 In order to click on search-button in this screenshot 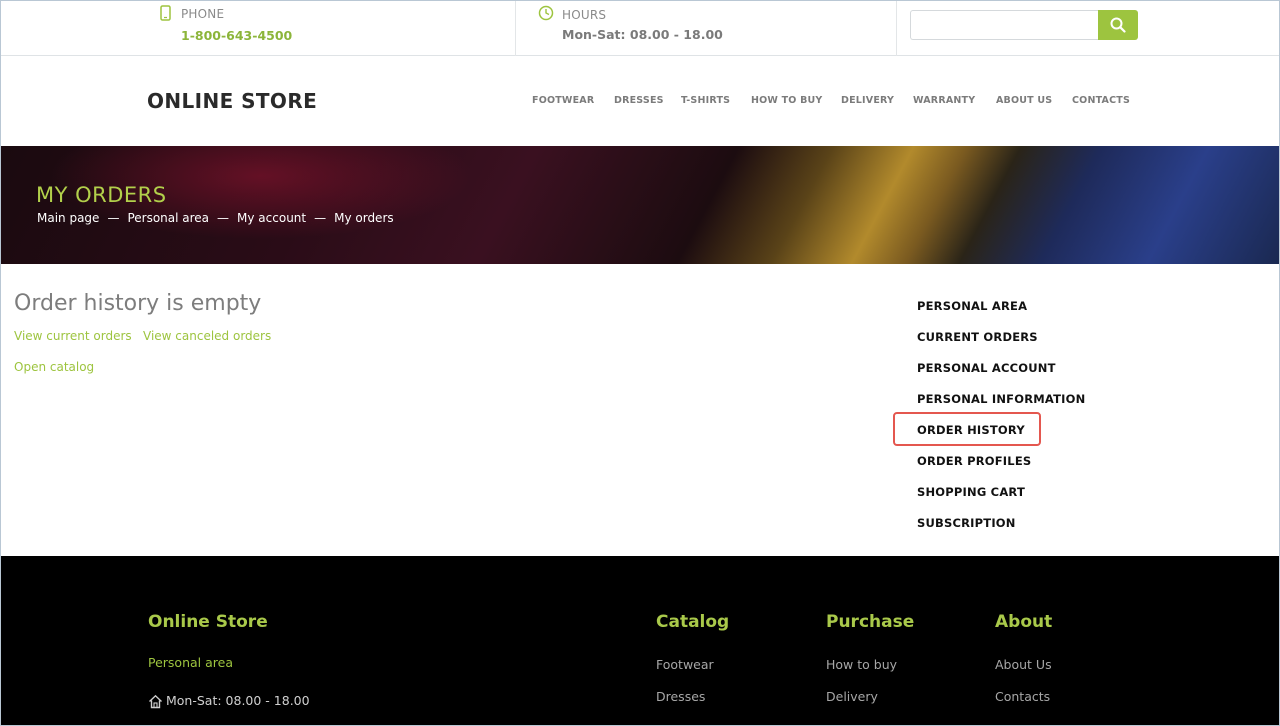, I will do `click(1118, 25)`.